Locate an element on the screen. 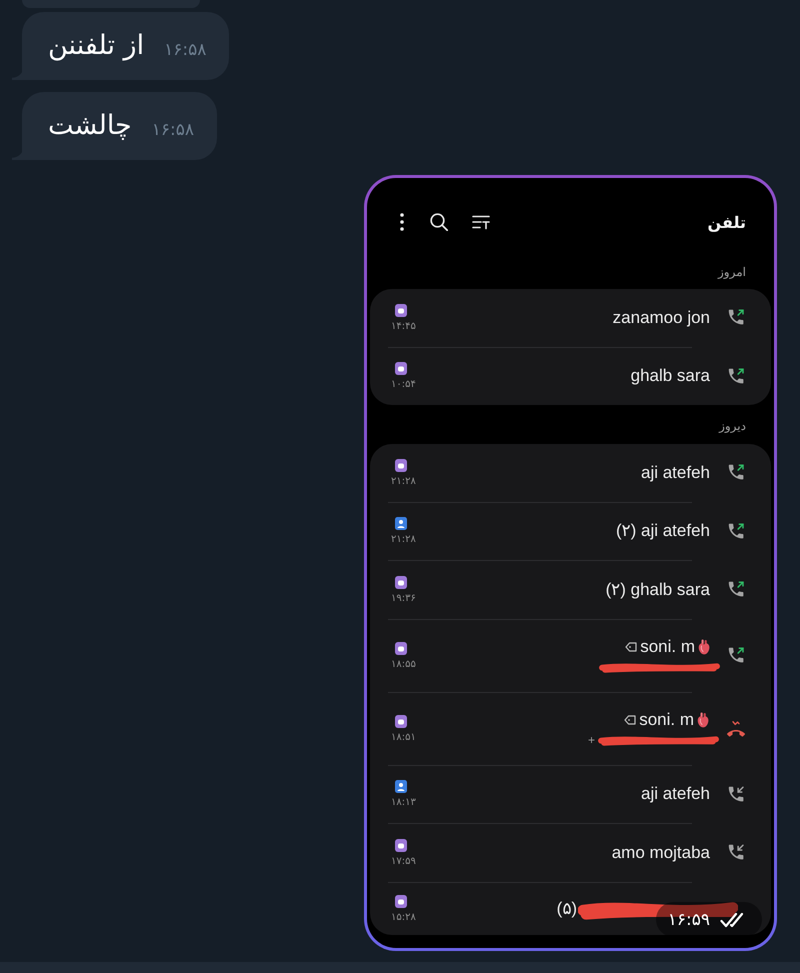 The image size is (800, 973). contact-name: (۵) is located at coordinates (566, 908).